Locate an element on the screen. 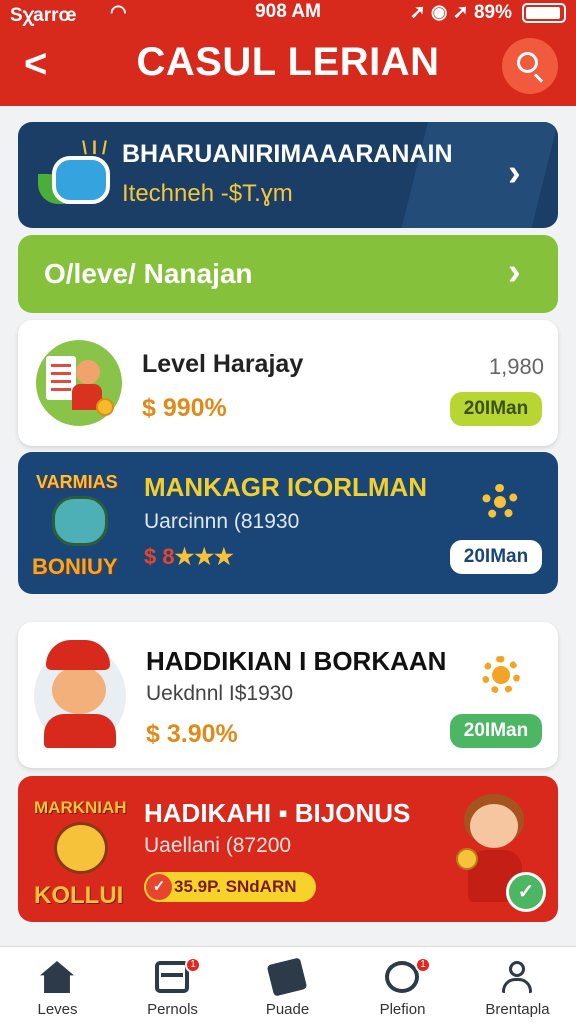 This screenshot has width=576, height=1024. tab-pernols: 1 Pernols is located at coordinates (172, 985).